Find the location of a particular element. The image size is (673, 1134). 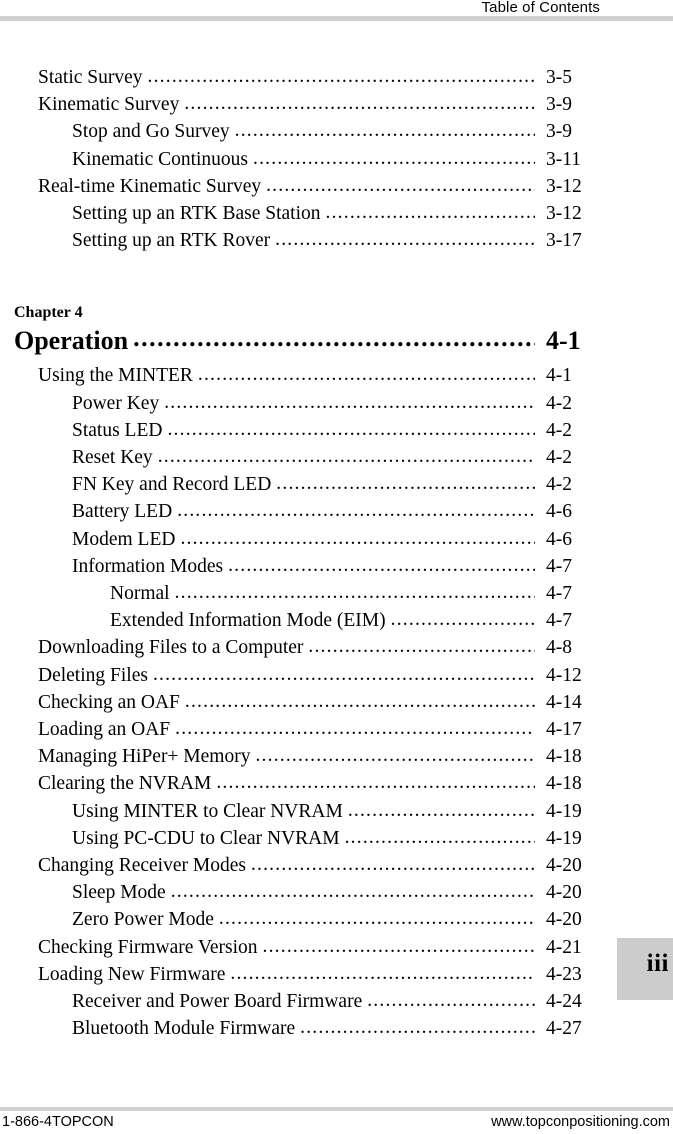

toc-entry-title: Sleep Mode is located at coordinates (119, 893).